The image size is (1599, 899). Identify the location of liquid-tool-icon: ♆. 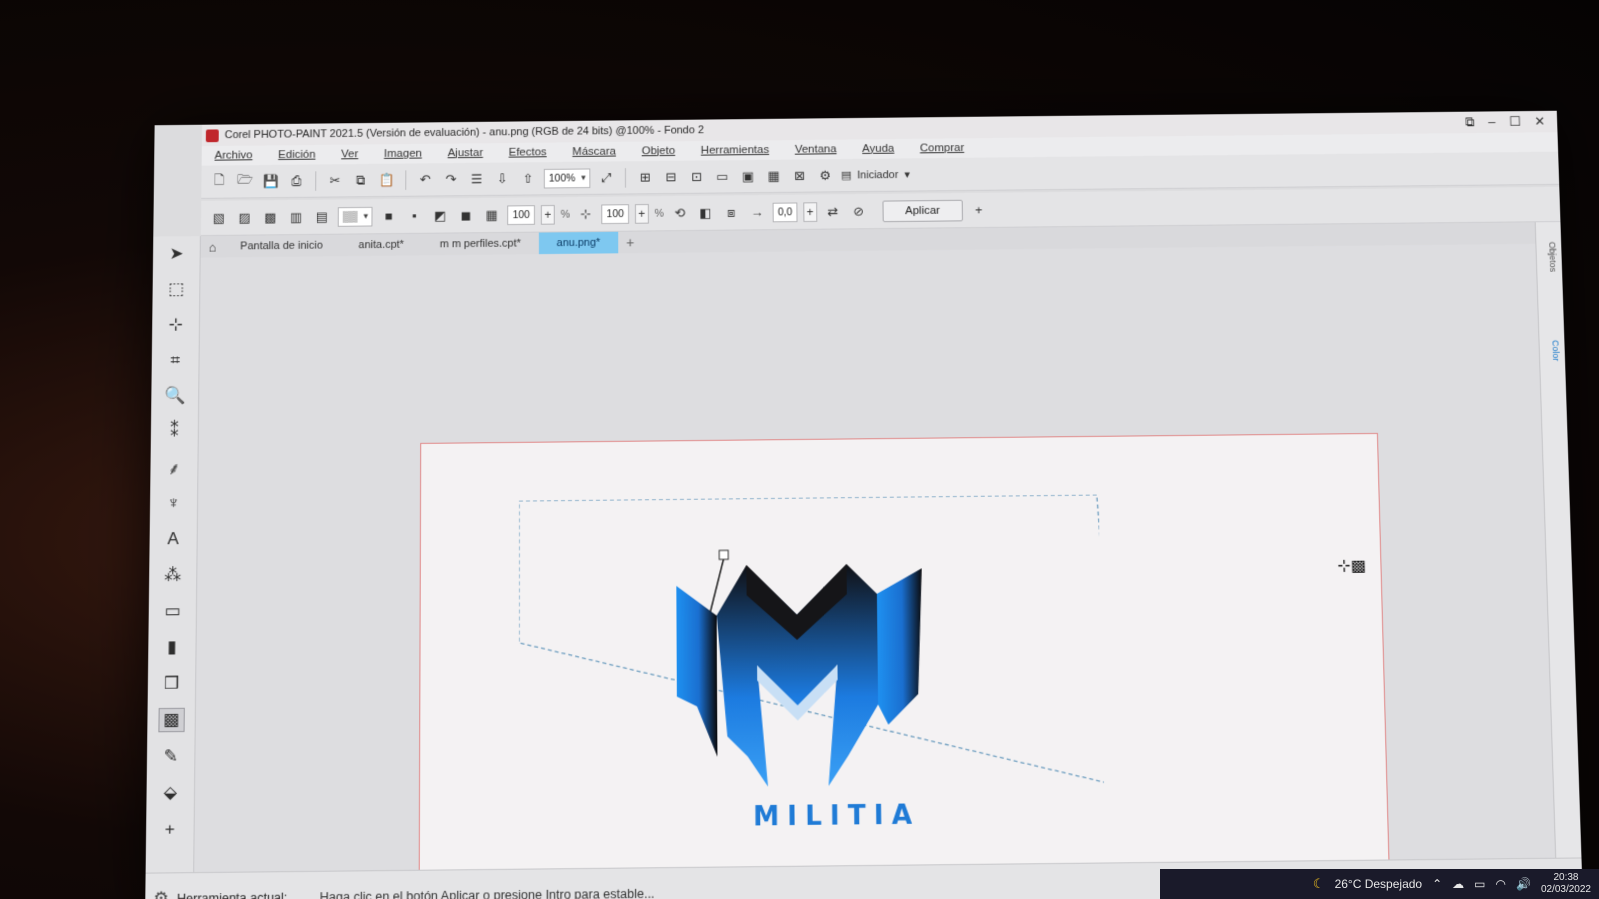
(173, 503).